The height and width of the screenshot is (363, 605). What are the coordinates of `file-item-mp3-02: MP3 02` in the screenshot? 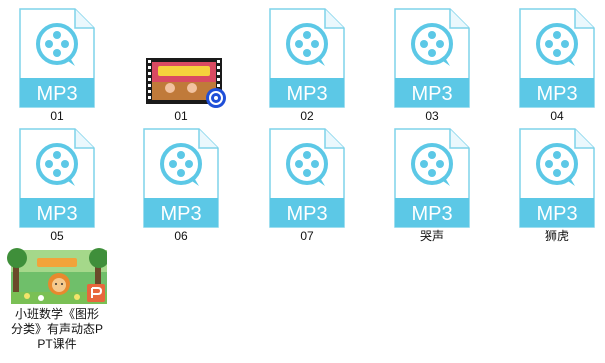 It's located at (307, 66).